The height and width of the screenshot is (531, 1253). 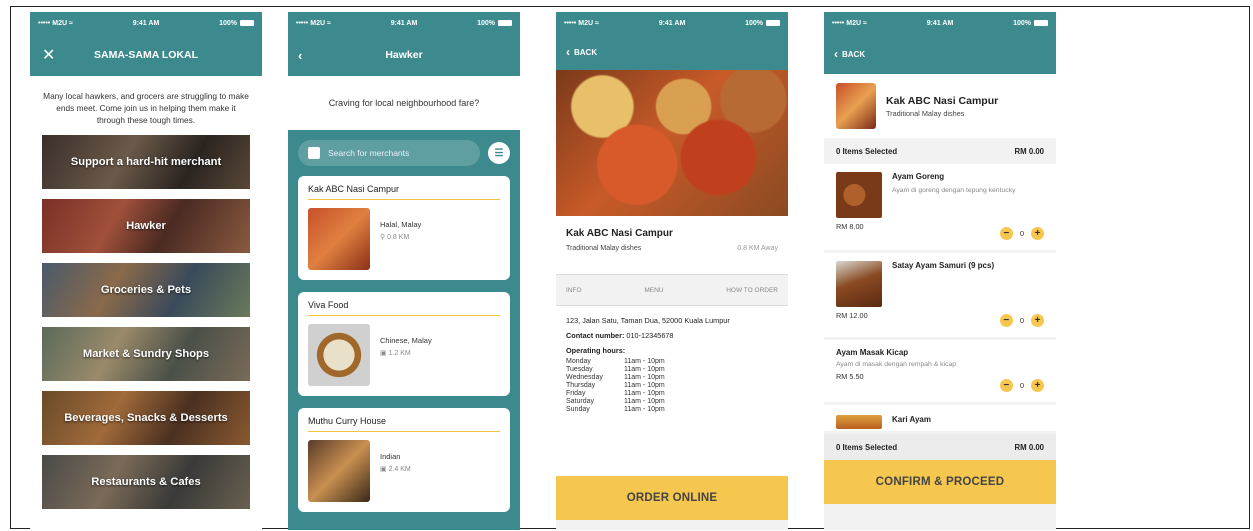 What do you see at coordinates (918, 176) in the screenshot?
I see `item-name: Ayam Goreng` at bounding box center [918, 176].